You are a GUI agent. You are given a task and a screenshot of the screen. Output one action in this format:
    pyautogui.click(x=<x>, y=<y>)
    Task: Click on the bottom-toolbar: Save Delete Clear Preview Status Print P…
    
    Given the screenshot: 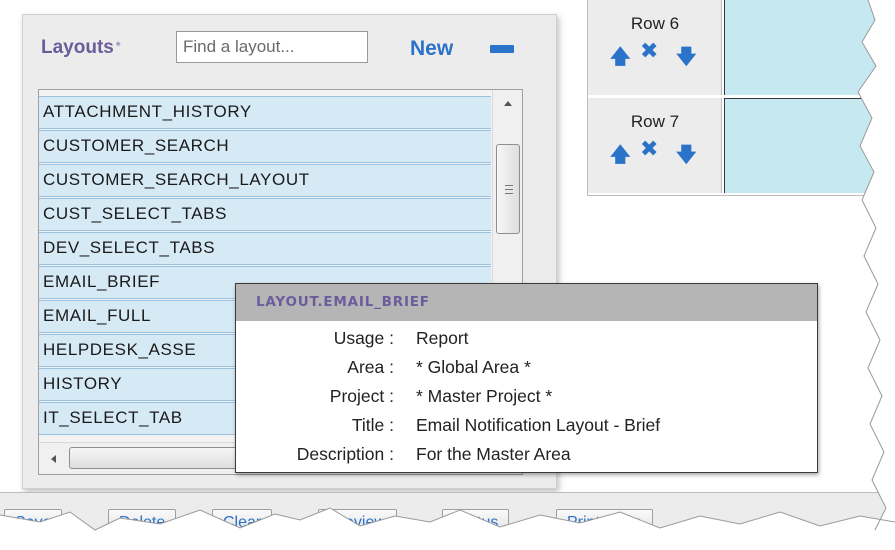 What is the action you would take?
    pyautogui.click(x=447, y=521)
    